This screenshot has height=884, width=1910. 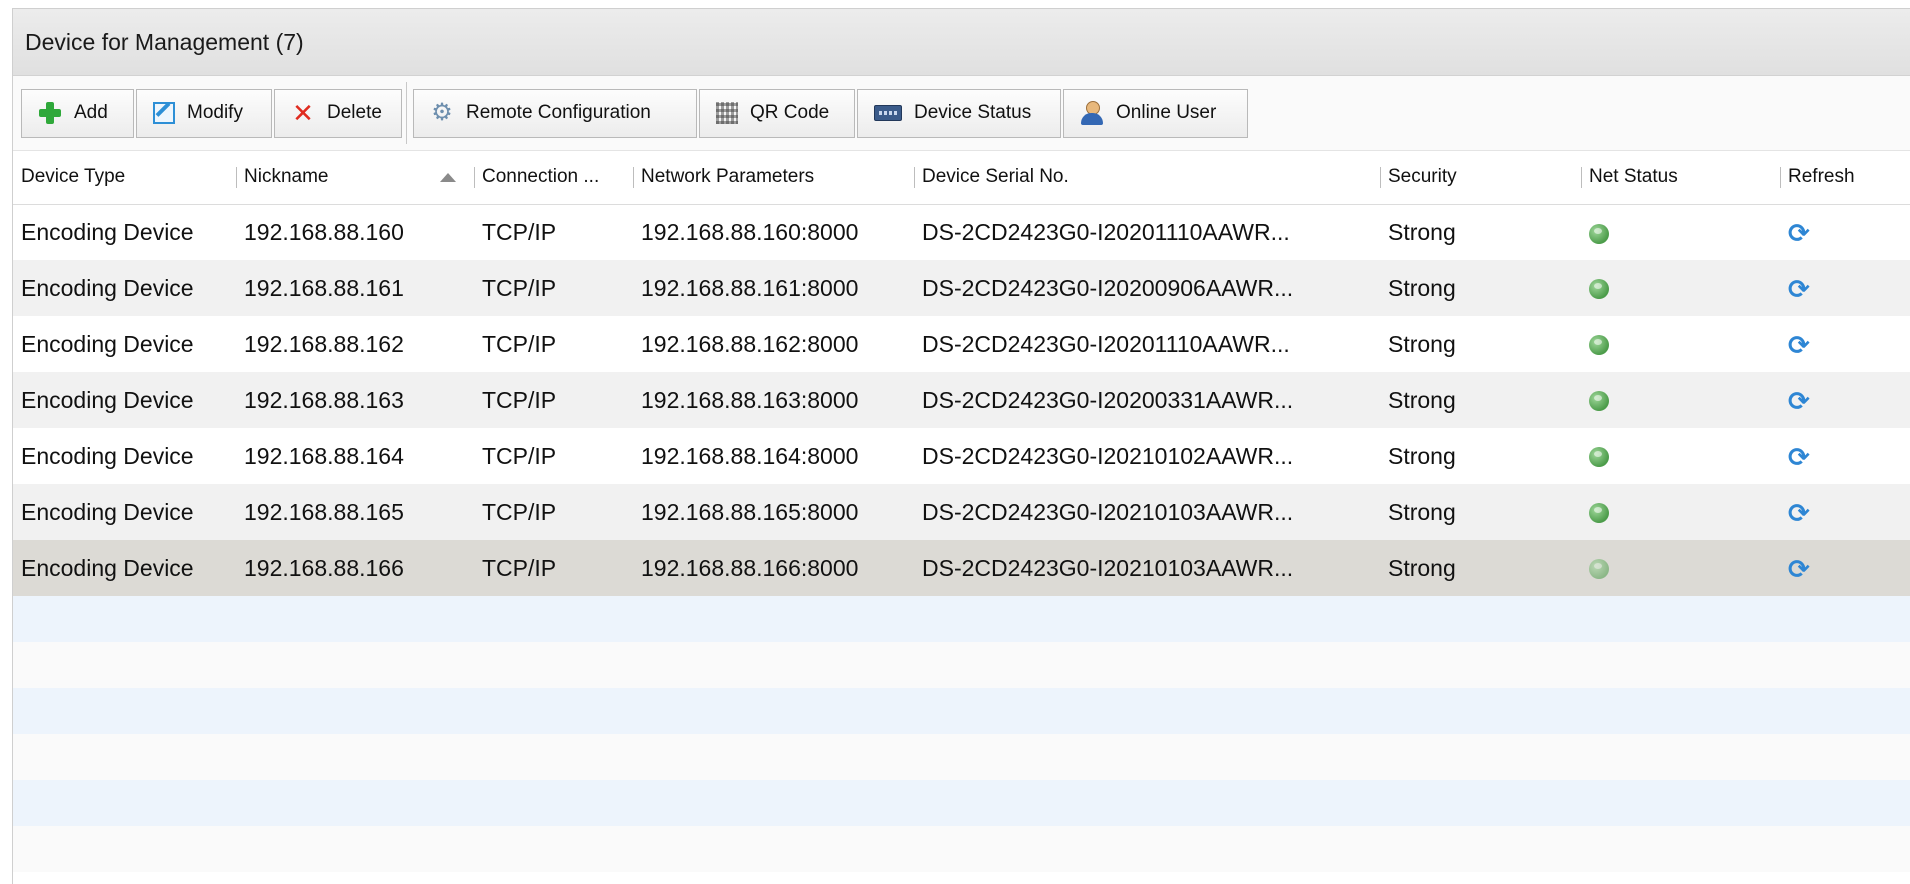 I want to click on qr-code-icon, so click(x=727, y=113).